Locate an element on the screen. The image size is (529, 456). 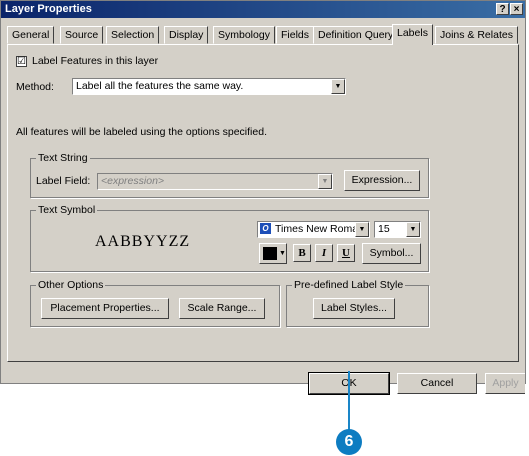
window-title: Layer Properties is located at coordinates (48, 9).